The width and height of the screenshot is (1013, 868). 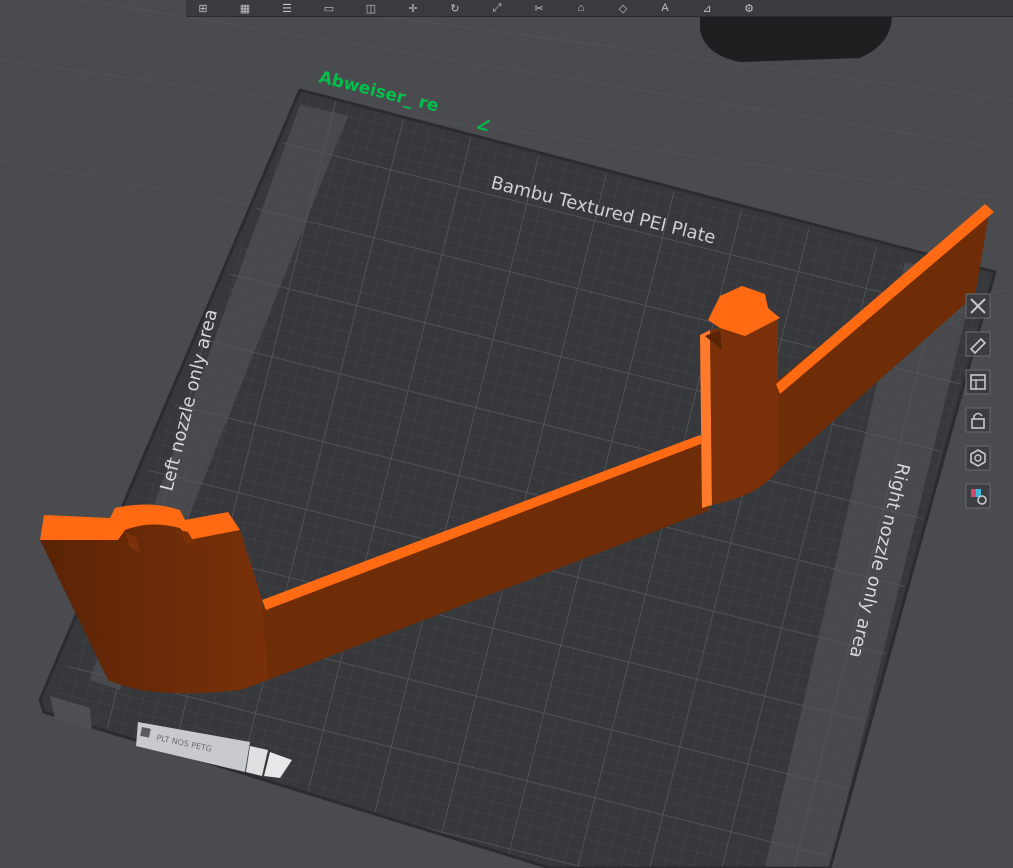 What do you see at coordinates (581, 8) in the screenshot?
I see `support-icon: ⌂` at bounding box center [581, 8].